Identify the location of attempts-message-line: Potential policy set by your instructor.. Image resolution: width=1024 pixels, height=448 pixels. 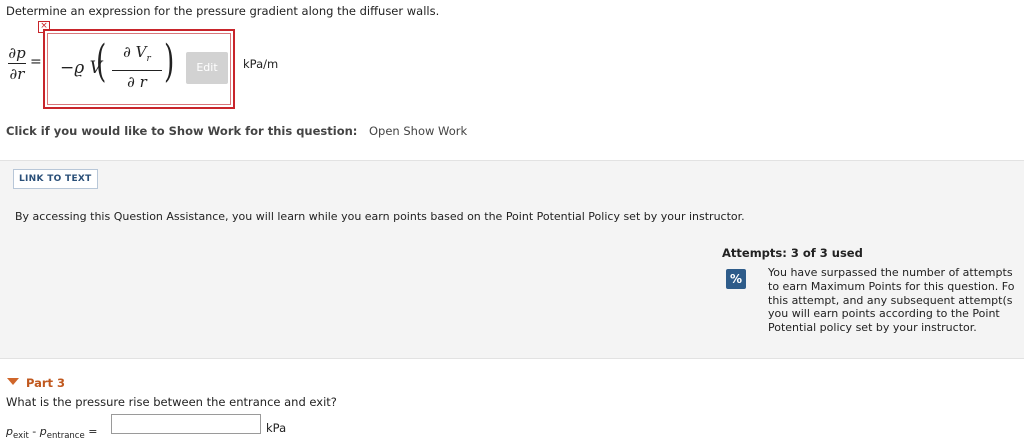
(872, 328).